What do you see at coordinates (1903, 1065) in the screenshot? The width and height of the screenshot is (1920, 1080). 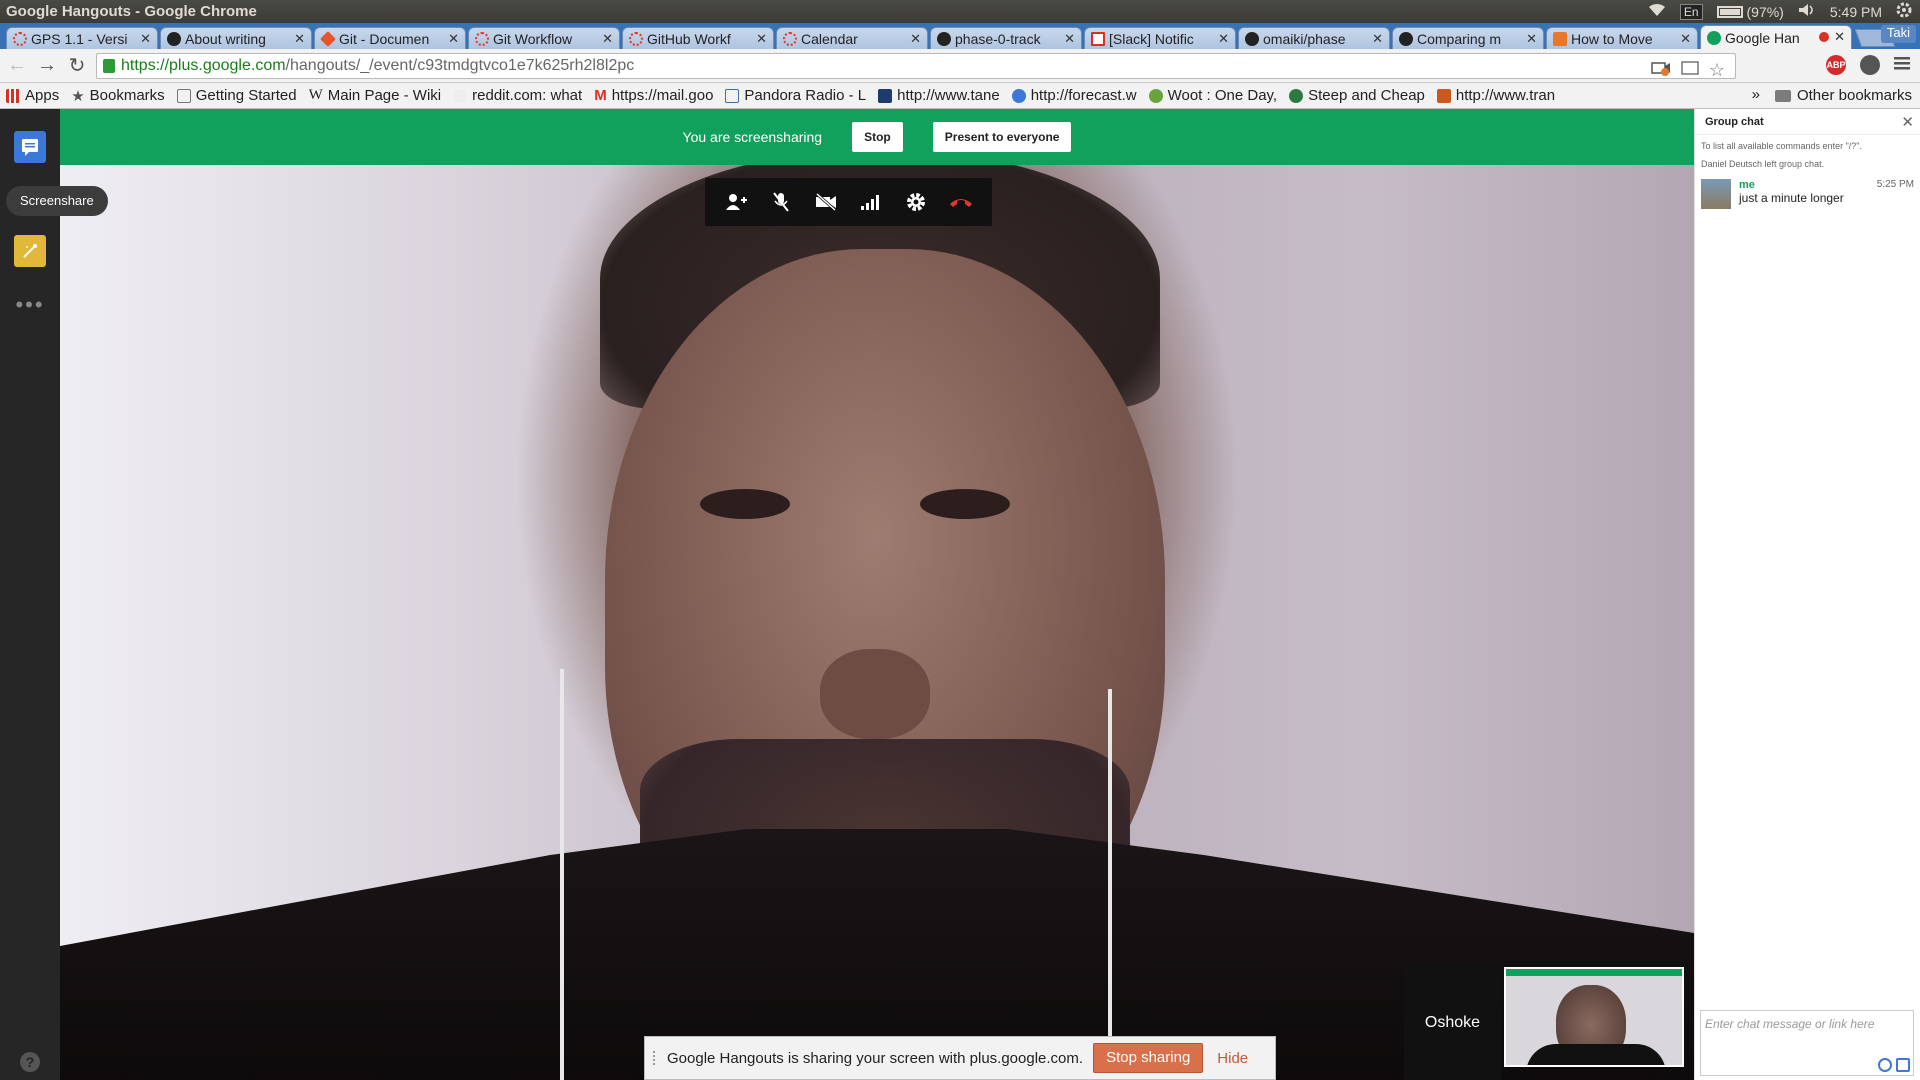 I see `attach-icon` at bounding box center [1903, 1065].